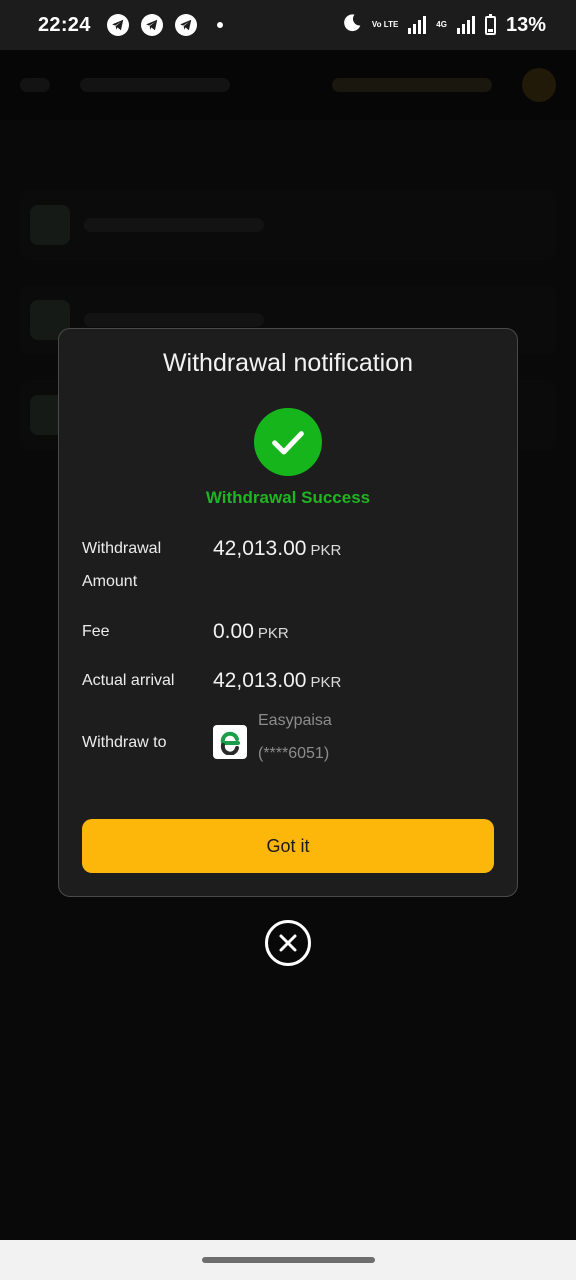  Describe the element at coordinates (260, 548) in the screenshot. I see `amount-number: 42,013.00` at that location.